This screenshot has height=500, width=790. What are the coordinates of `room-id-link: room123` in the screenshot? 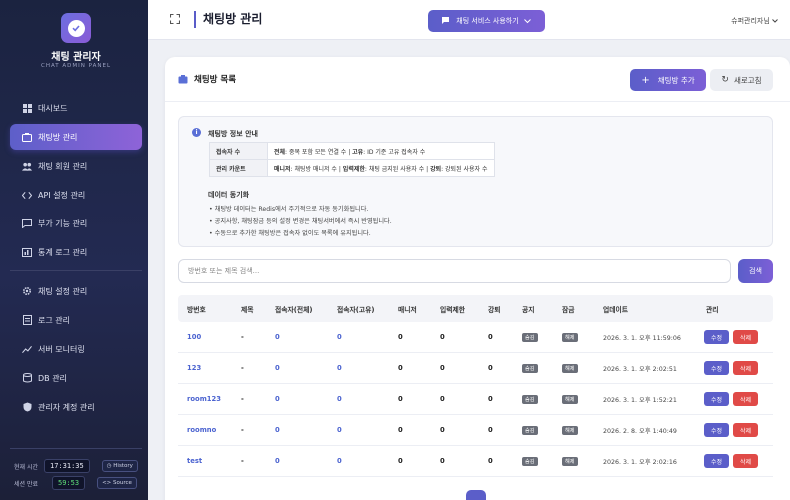 It's located at (204, 399).